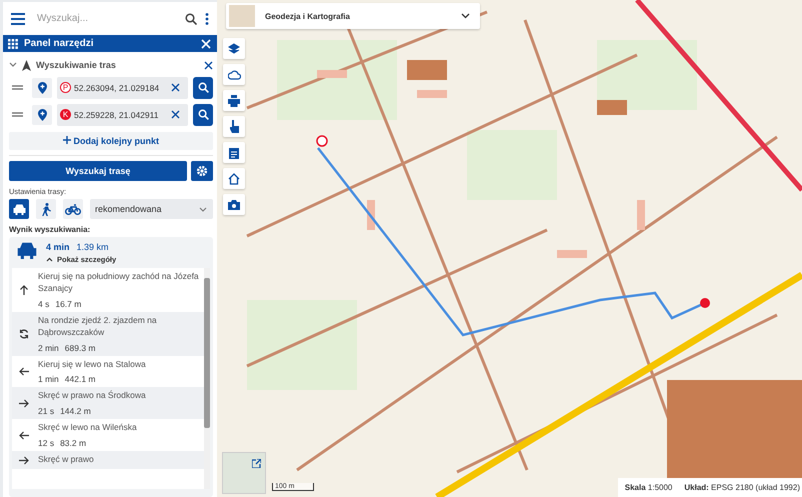 The image size is (802, 497). I want to click on chevron-icon, so click(13, 65).